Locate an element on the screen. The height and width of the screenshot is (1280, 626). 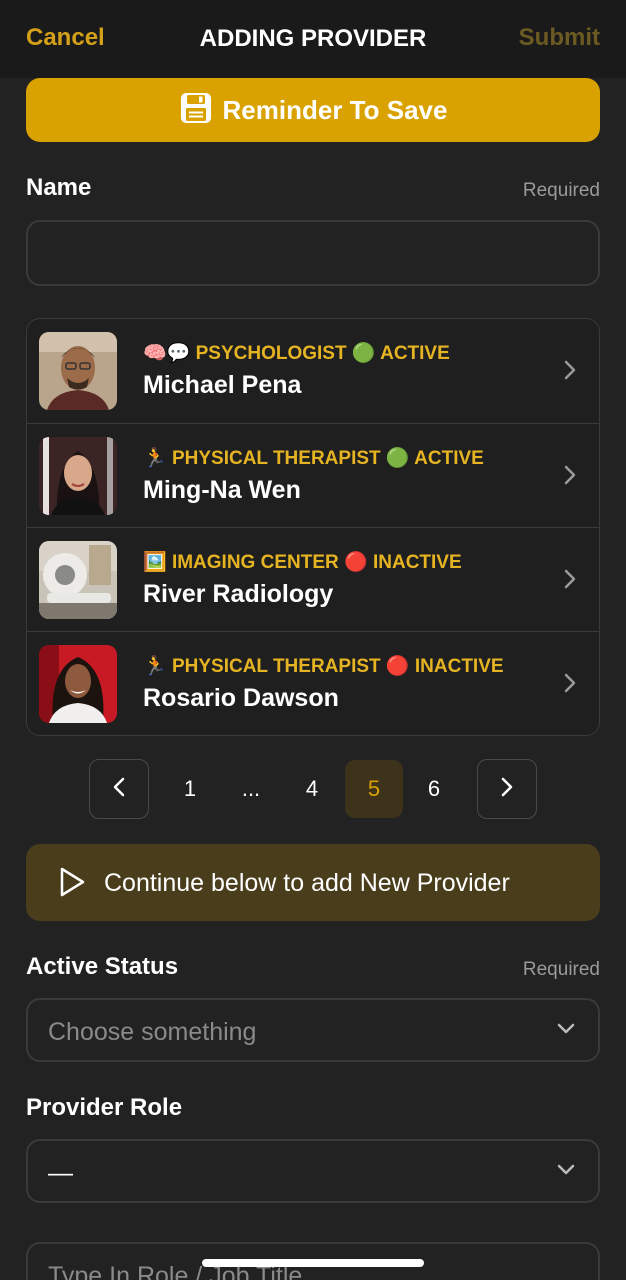
next-page-button is located at coordinates (507, 789).